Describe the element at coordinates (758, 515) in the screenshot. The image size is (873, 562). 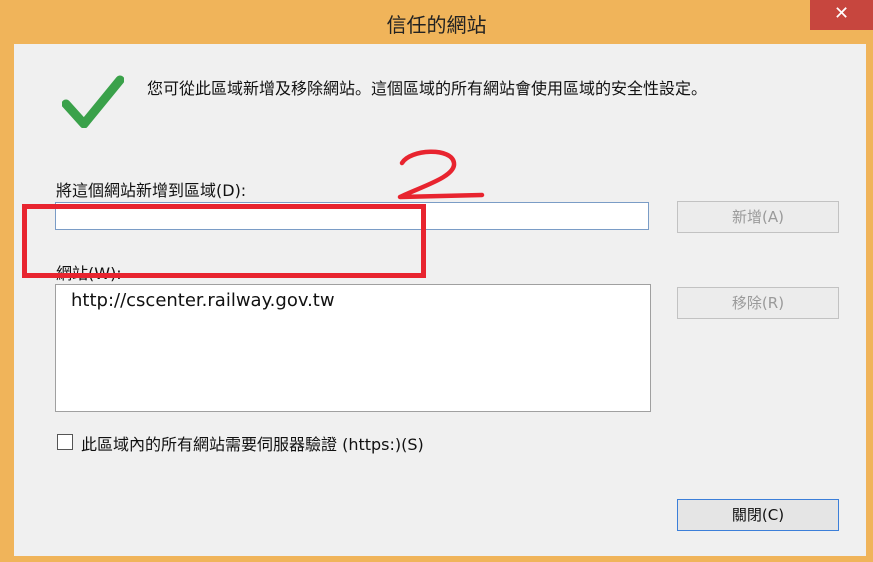
I see `close-dialog-button: 關閉(C)` at that location.